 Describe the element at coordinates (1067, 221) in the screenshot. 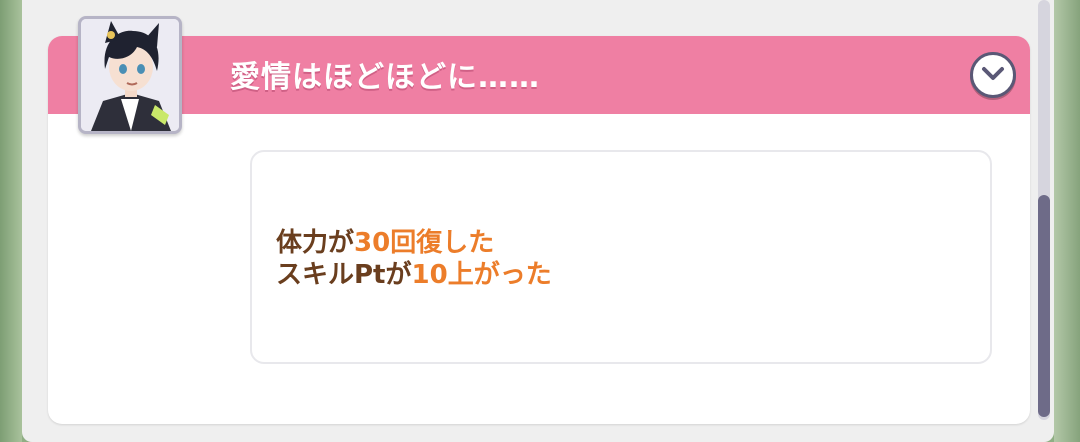

I see `background-right-edge` at that location.